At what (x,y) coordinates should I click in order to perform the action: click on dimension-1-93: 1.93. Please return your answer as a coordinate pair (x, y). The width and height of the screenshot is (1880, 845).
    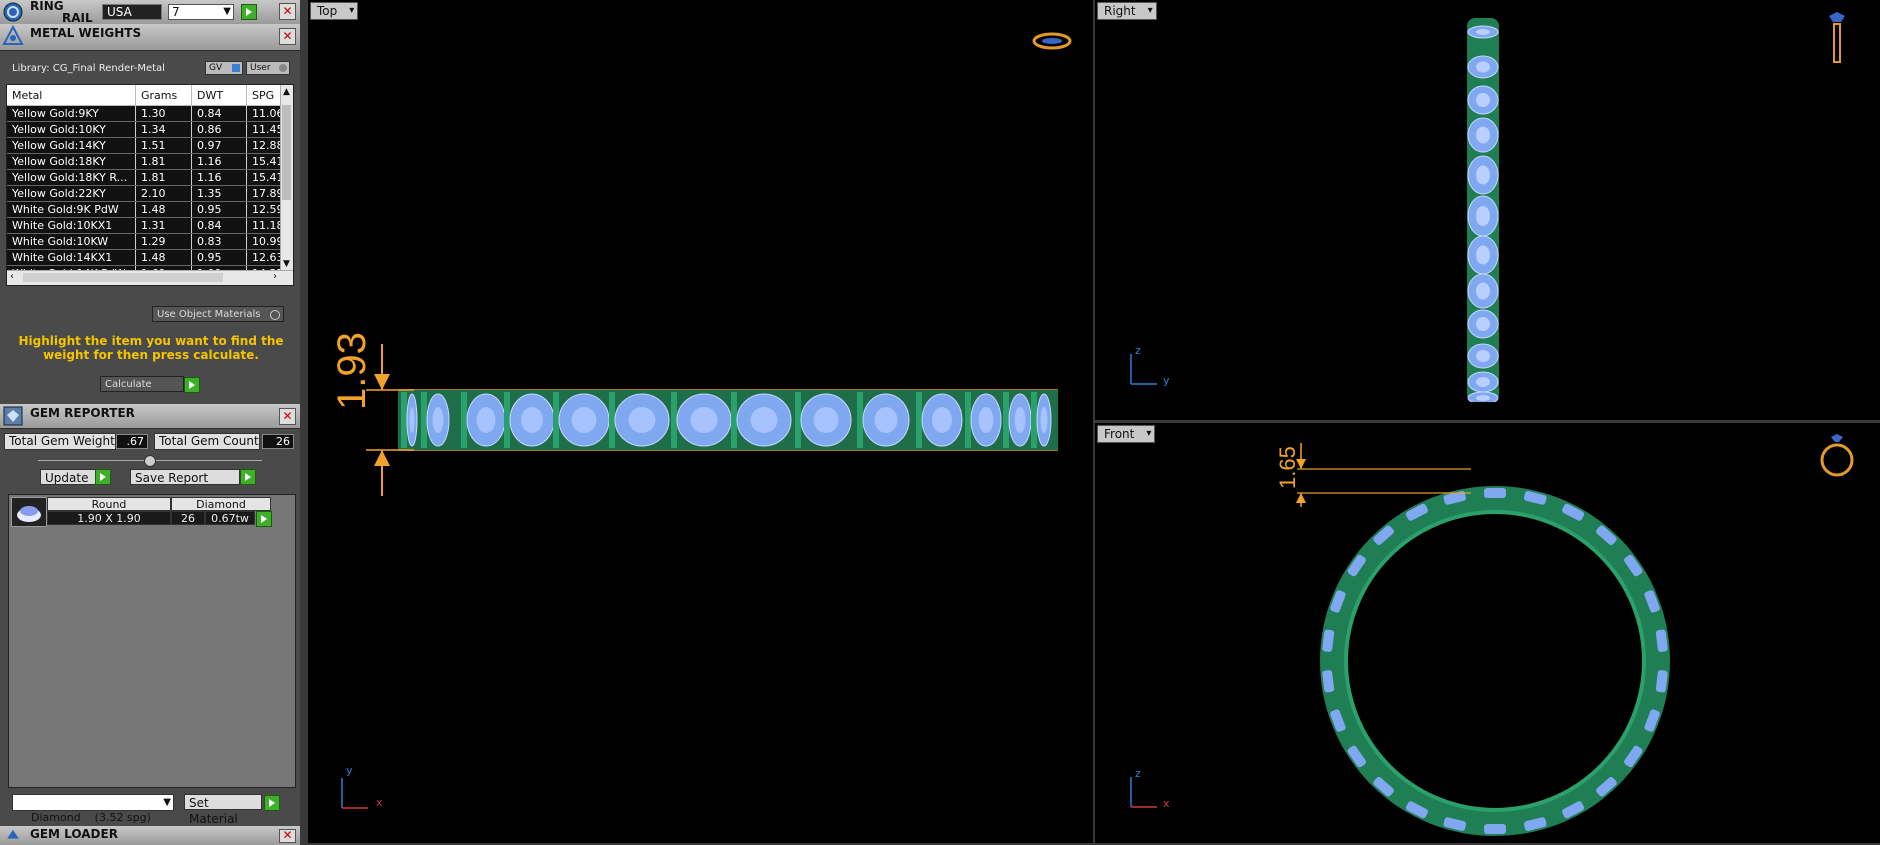
    Looking at the image, I should click on (352, 371).